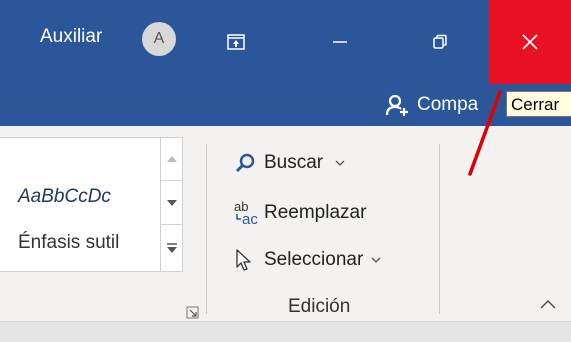 This screenshot has width=571, height=342. What do you see at coordinates (319, 306) in the screenshot?
I see `editing-group-label: Edición` at bounding box center [319, 306].